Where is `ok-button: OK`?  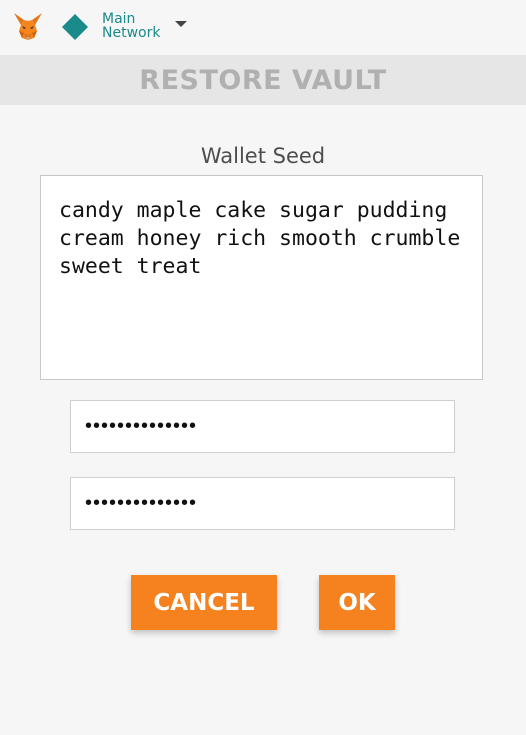 ok-button: OK is located at coordinates (357, 602).